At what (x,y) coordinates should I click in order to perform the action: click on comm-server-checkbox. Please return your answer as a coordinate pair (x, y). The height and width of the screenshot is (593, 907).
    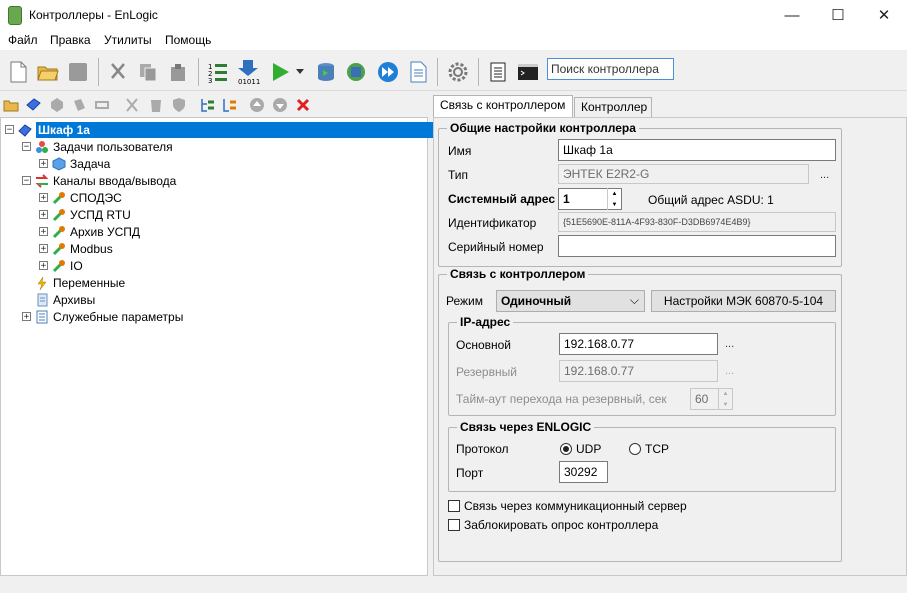
    Looking at the image, I should click on (454, 506).